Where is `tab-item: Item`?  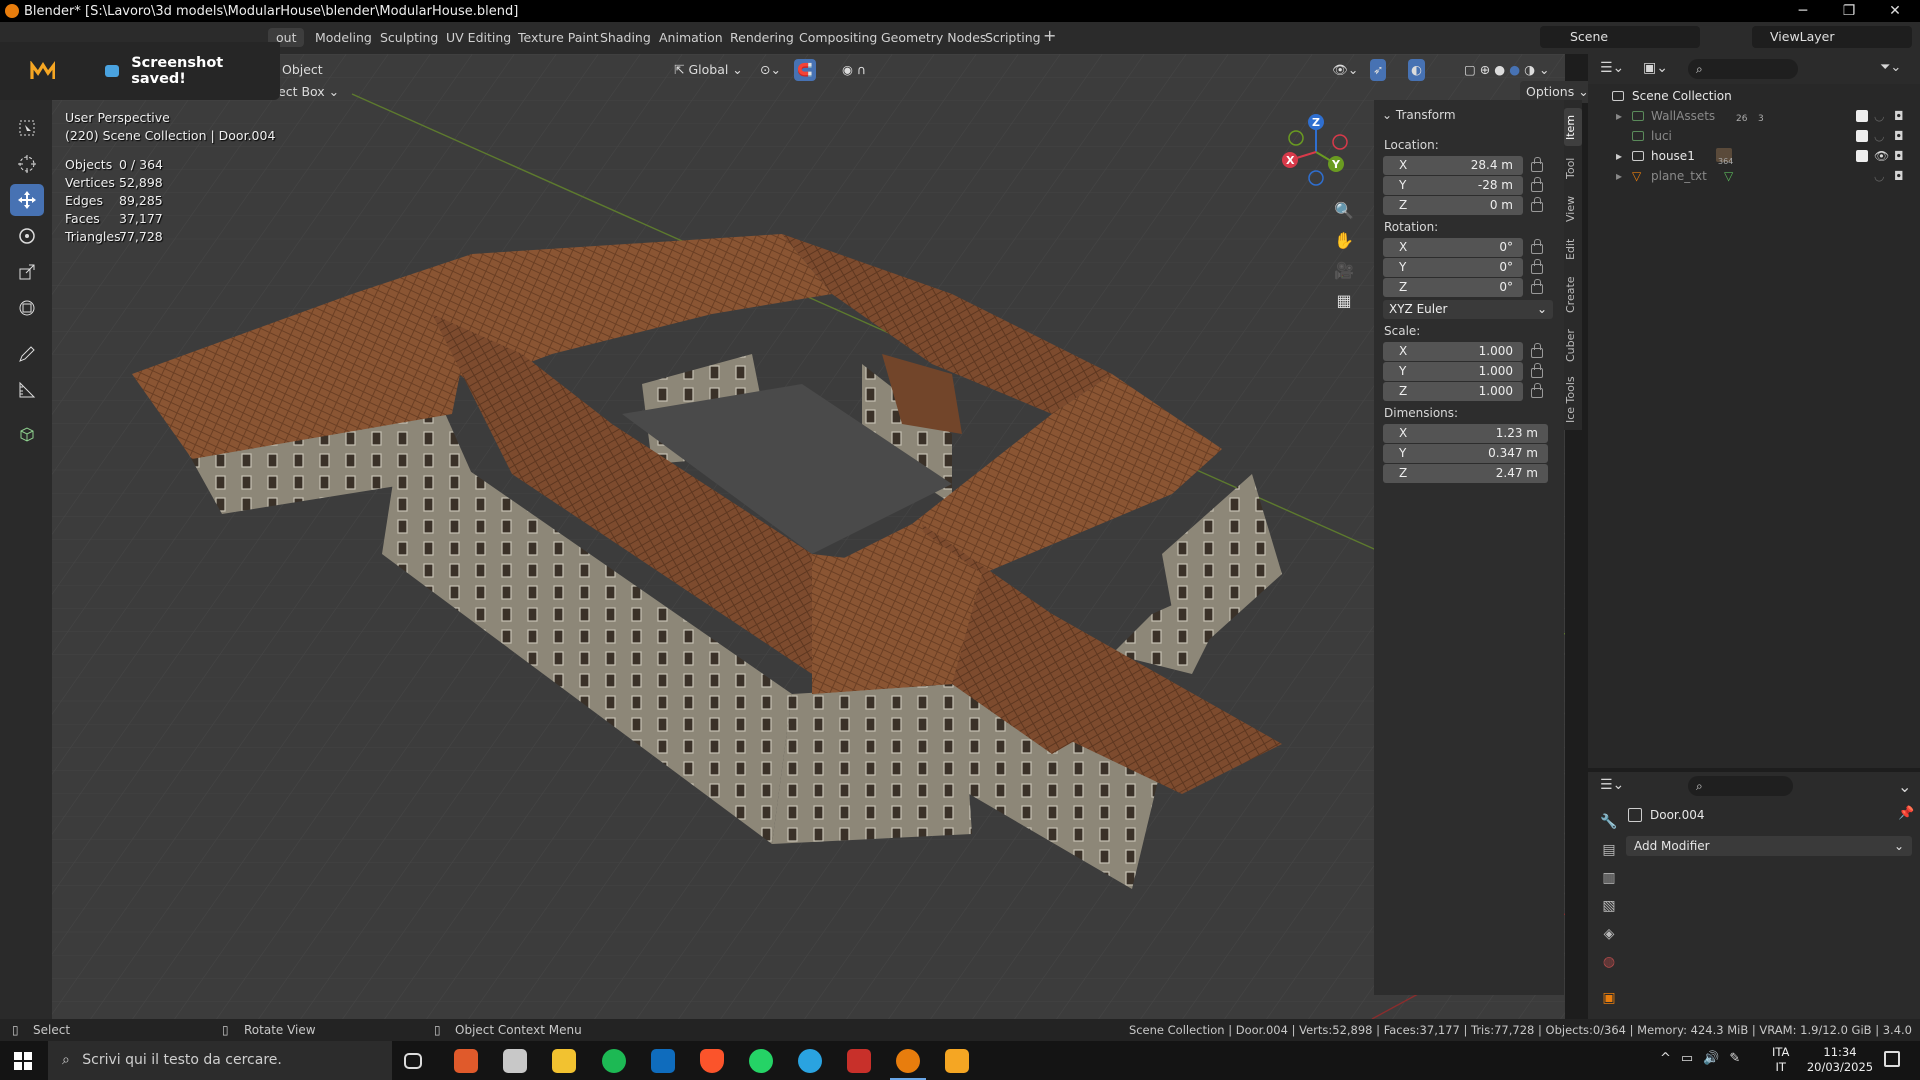
tab-item: Item is located at coordinates (1573, 127).